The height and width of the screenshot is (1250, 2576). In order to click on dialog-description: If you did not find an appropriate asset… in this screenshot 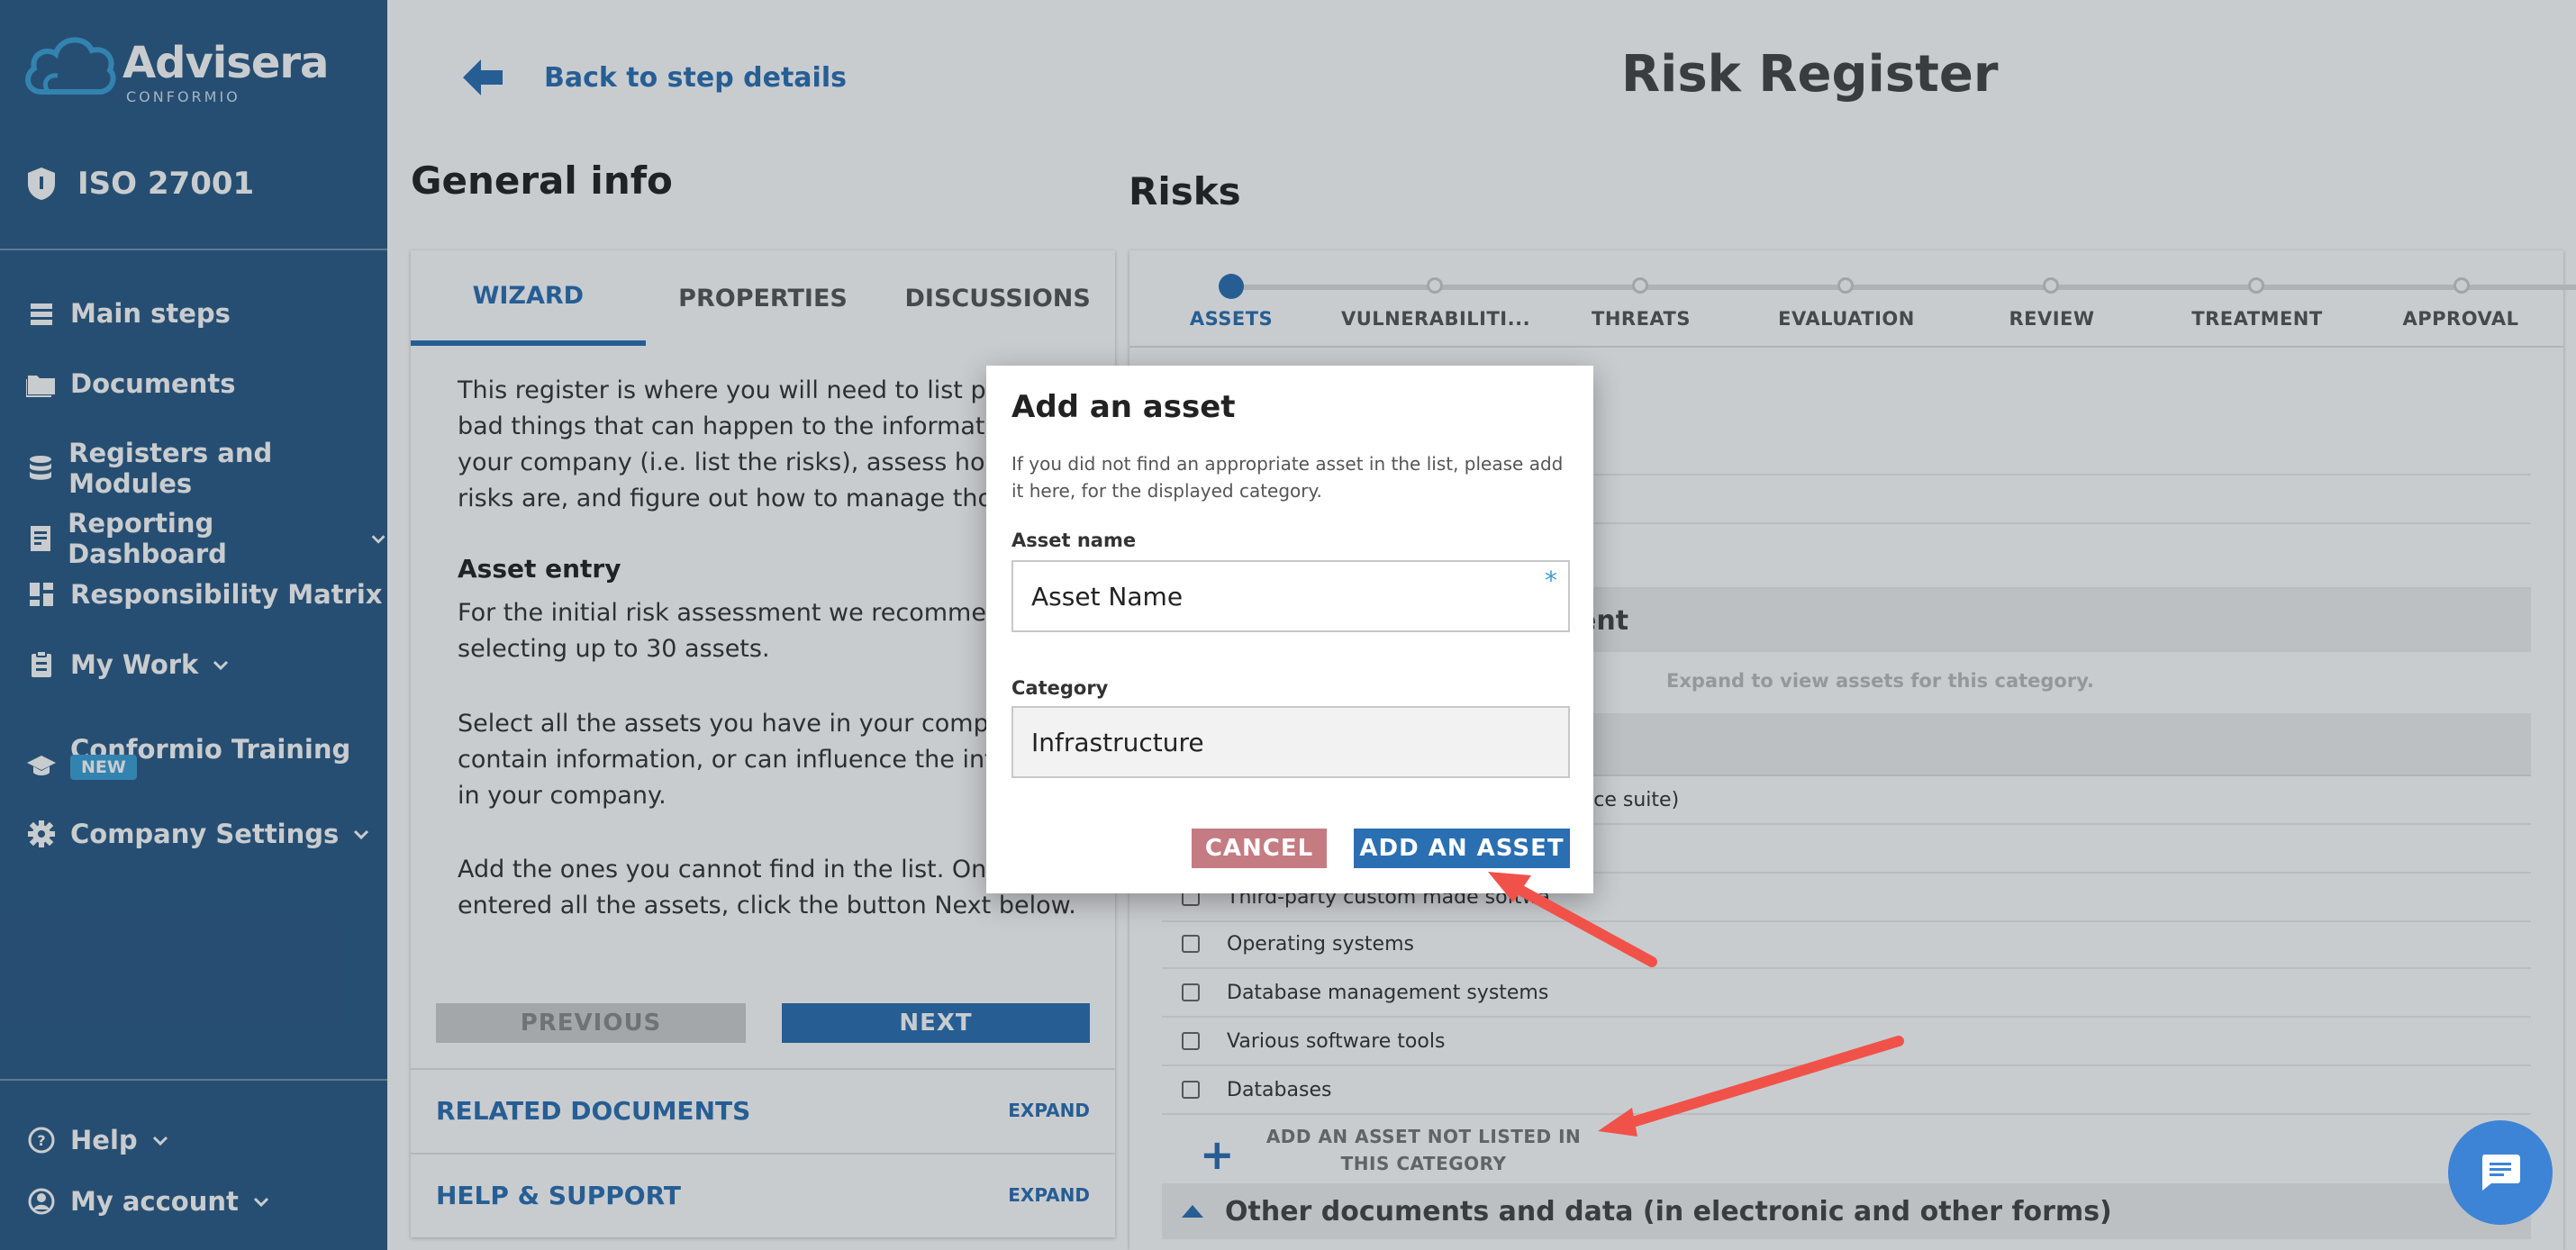, I will do `click(1287, 477)`.